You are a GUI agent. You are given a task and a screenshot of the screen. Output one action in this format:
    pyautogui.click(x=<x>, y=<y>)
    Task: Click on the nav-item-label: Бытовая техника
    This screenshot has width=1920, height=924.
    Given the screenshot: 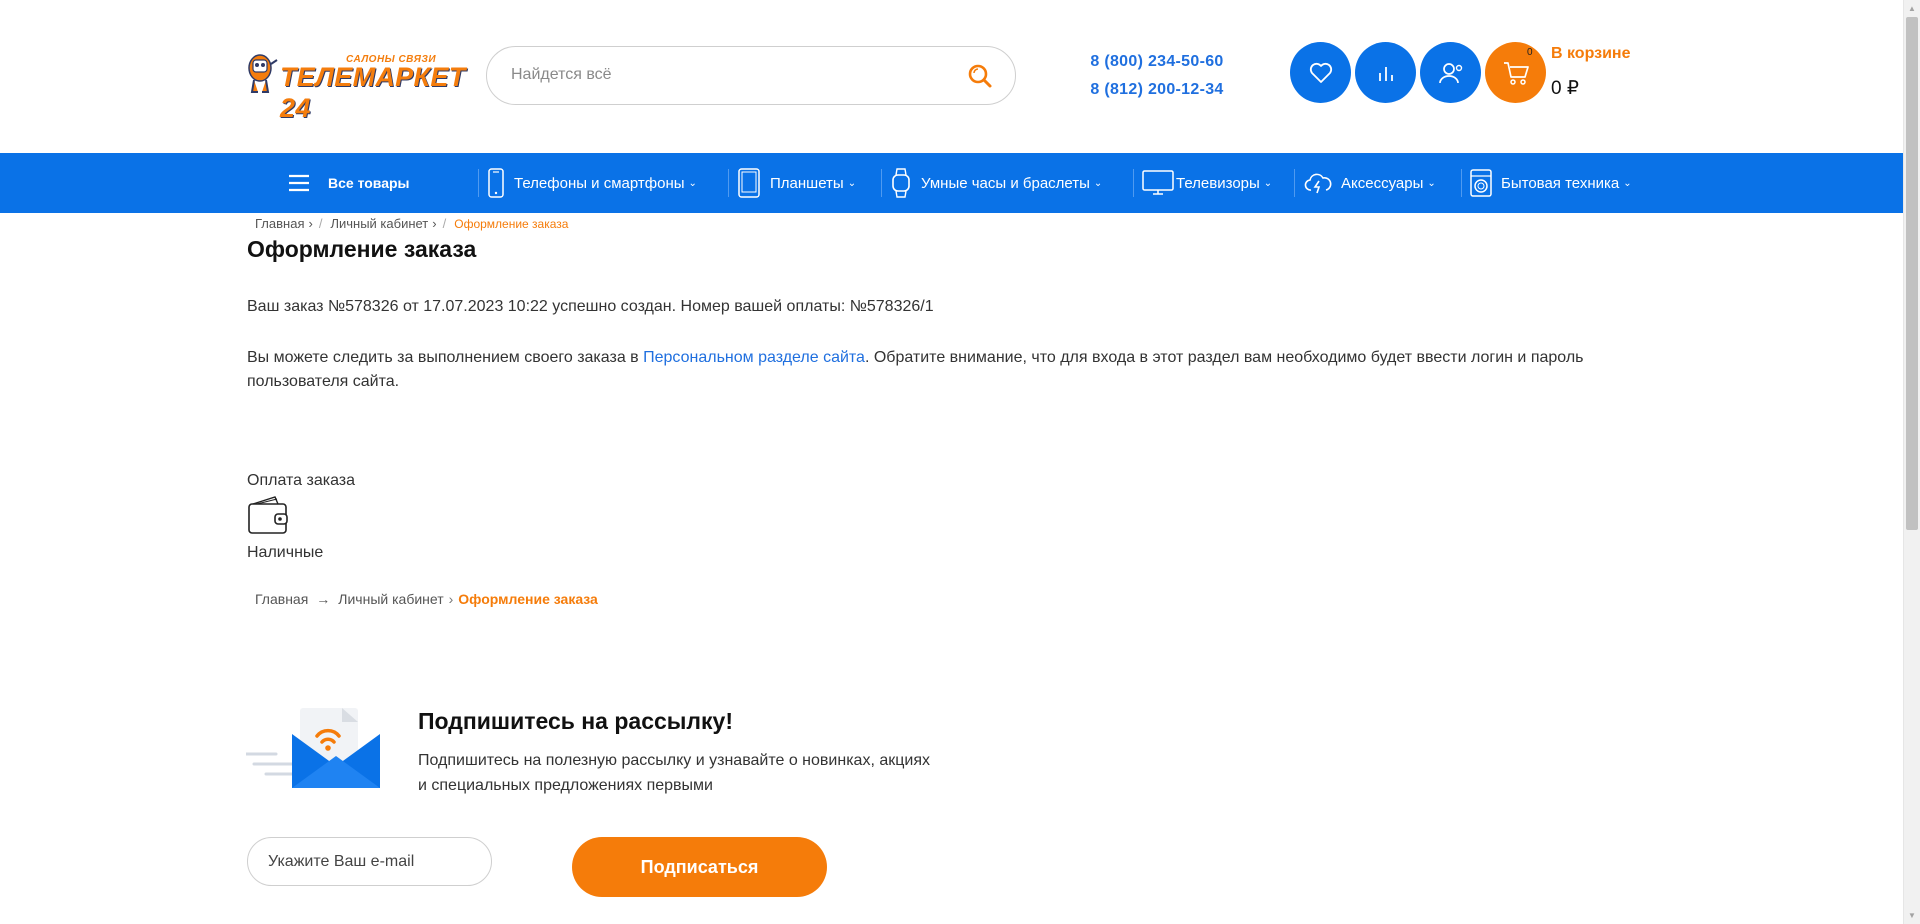 What is the action you would take?
    pyautogui.click(x=1560, y=183)
    